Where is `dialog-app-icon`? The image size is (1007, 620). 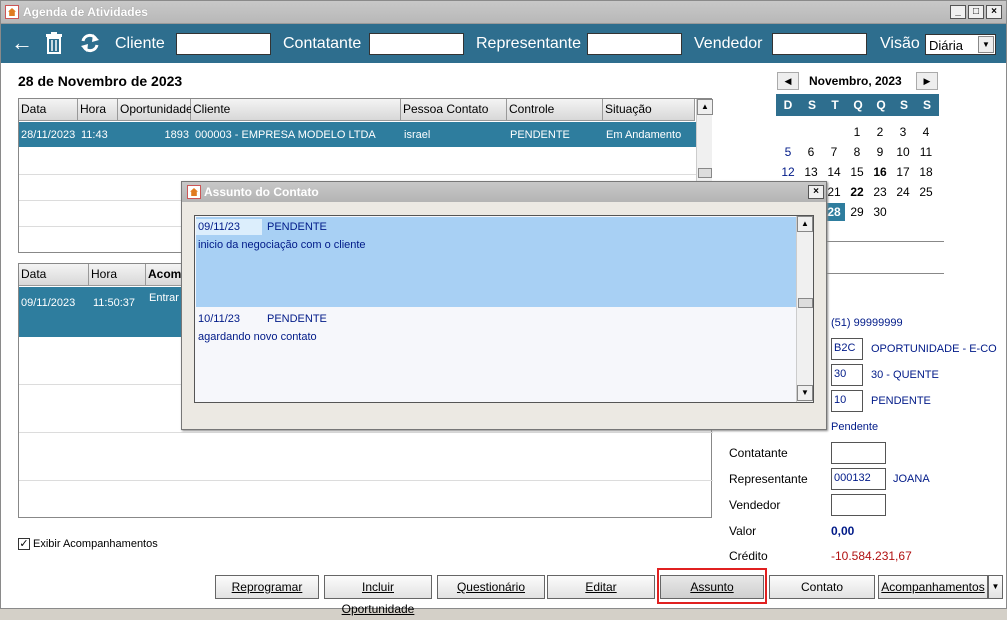 dialog-app-icon is located at coordinates (194, 192).